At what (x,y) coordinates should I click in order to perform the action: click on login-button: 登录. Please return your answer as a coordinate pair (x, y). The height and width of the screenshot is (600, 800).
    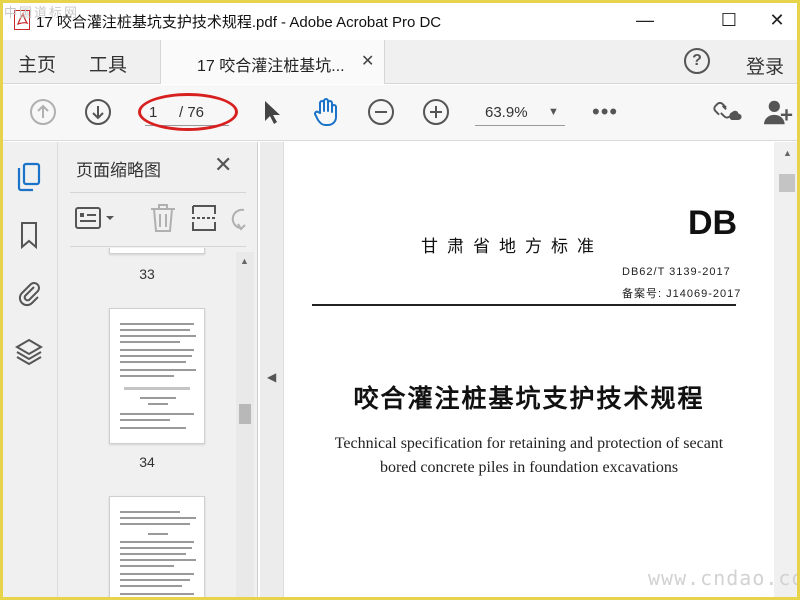
    Looking at the image, I should click on (765, 65).